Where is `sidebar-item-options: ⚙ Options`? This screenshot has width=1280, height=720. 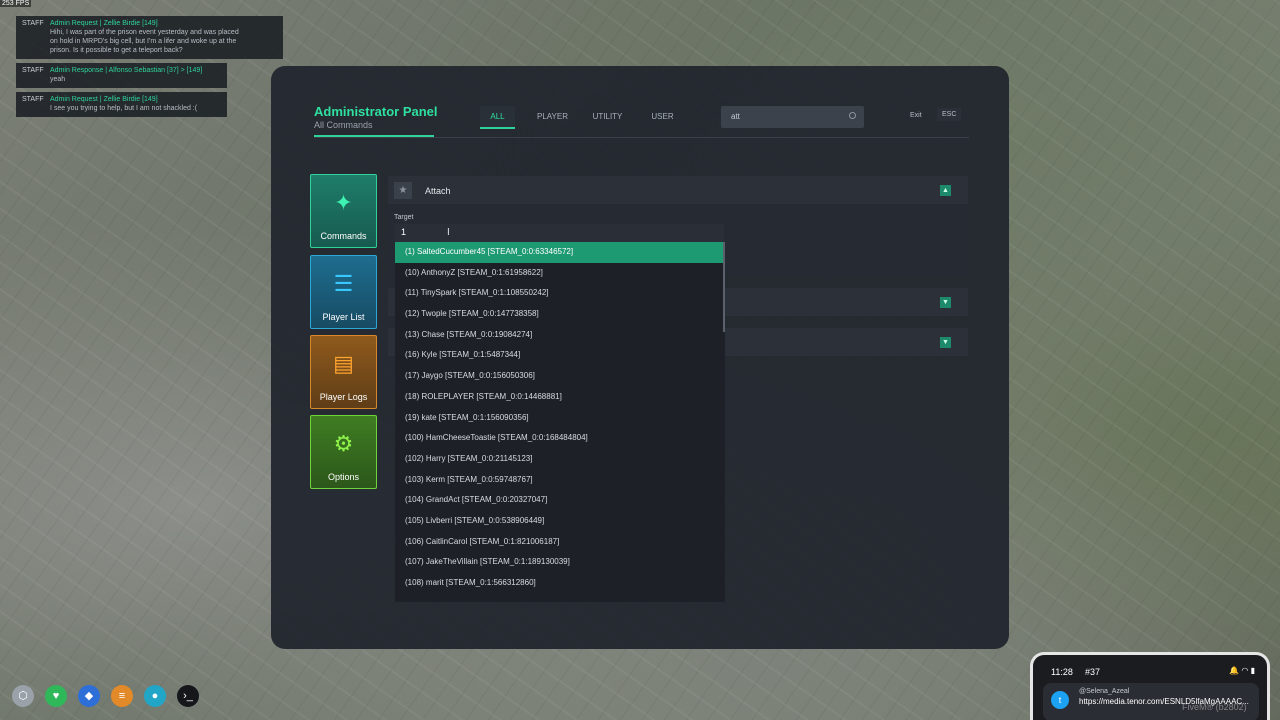
sidebar-item-options: ⚙ Options is located at coordinates (343, 452).